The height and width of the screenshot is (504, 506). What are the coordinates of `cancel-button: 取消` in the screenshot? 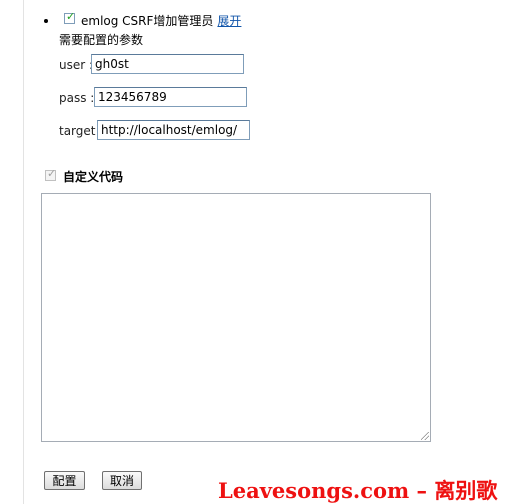 It's located at (122, 480).